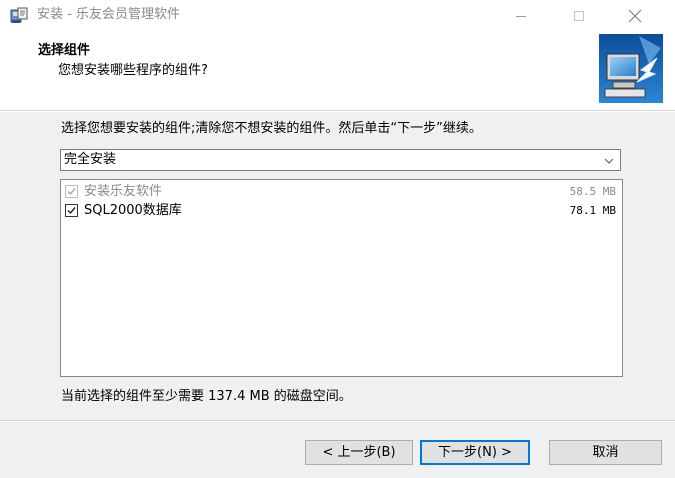 This screenshot has height=478, width=675. Describe the element at coordinates (592, 210) in the screenshot. I see `component-size: 78.1 MB` at that location.